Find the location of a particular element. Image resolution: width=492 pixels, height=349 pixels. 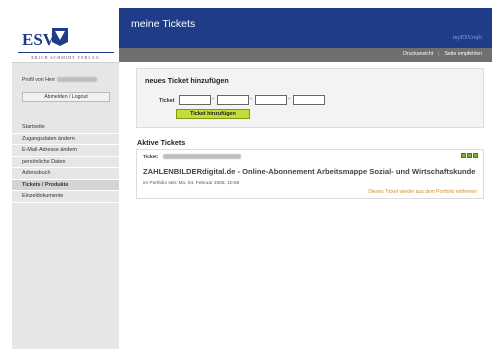

ticket-label: Ticket is located at coordinates (167, 101).